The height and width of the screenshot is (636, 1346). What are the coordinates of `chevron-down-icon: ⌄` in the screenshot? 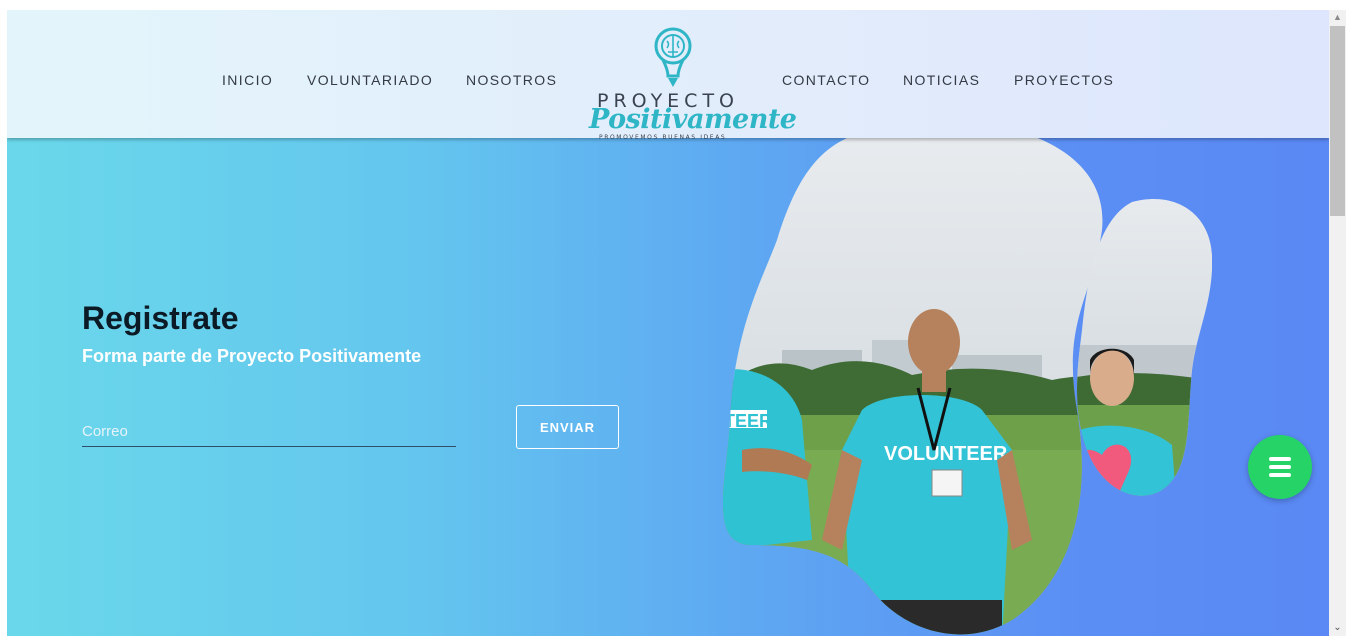 It's located at (1337, 629).